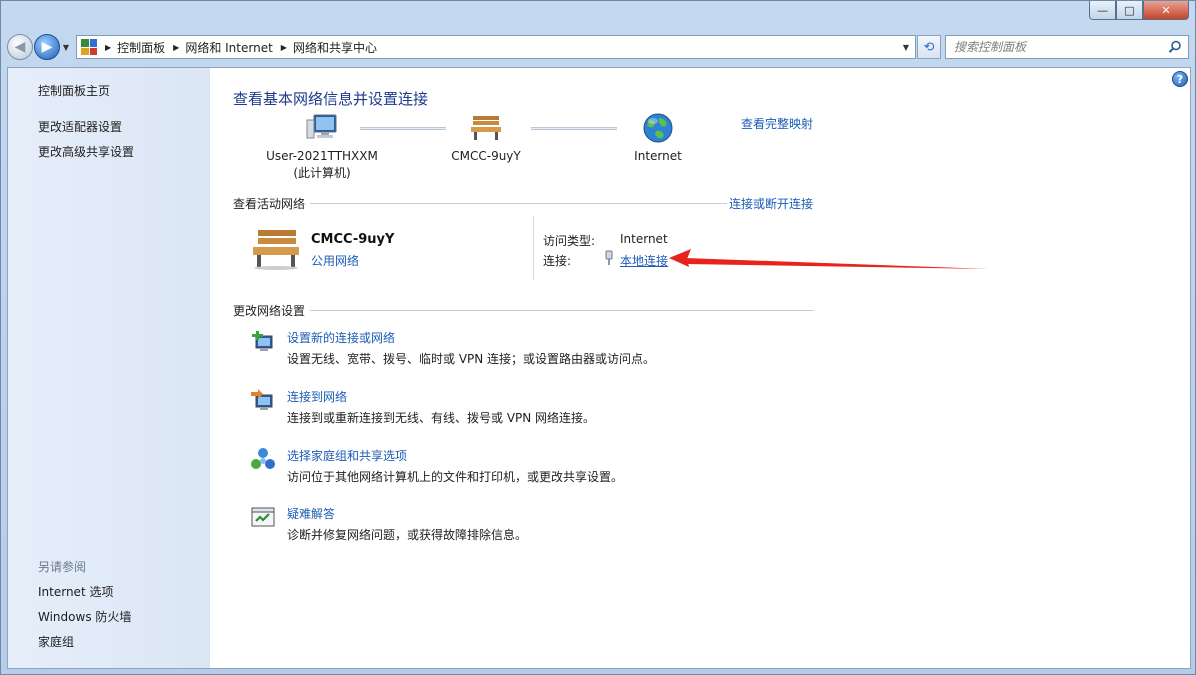  Describe the element at coordinates (263, 517) in the screenshot. I see `troubleshoot-icon` at that location.